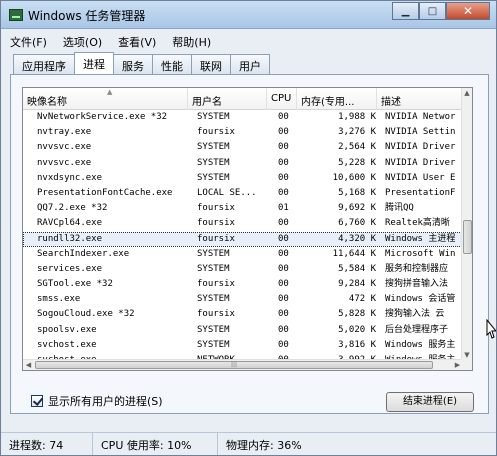 The image size is (497, 456). I want to click on horizontal-scroll-thumb: |||, so click(234, 365).